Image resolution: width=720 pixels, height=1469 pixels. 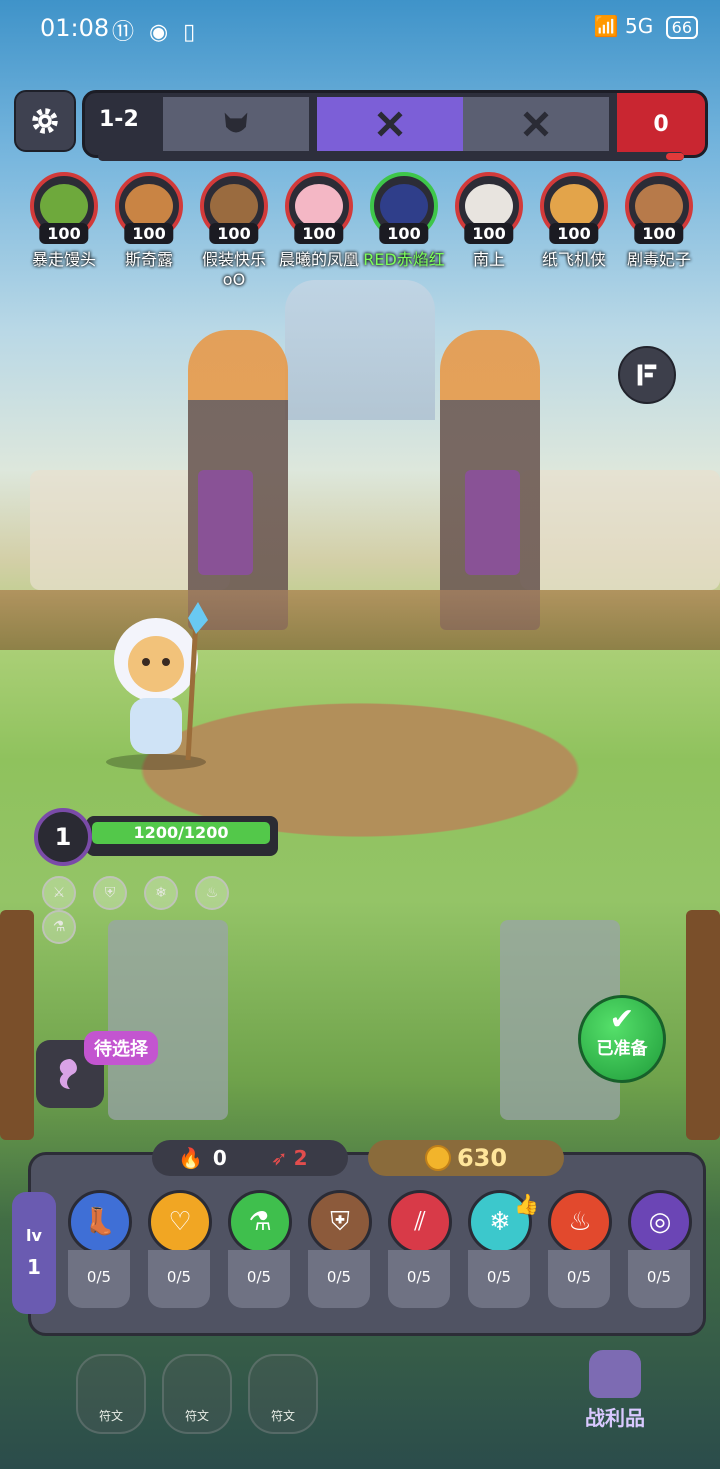 I want to click on hero-level: 1, so click(x=63, y=837).